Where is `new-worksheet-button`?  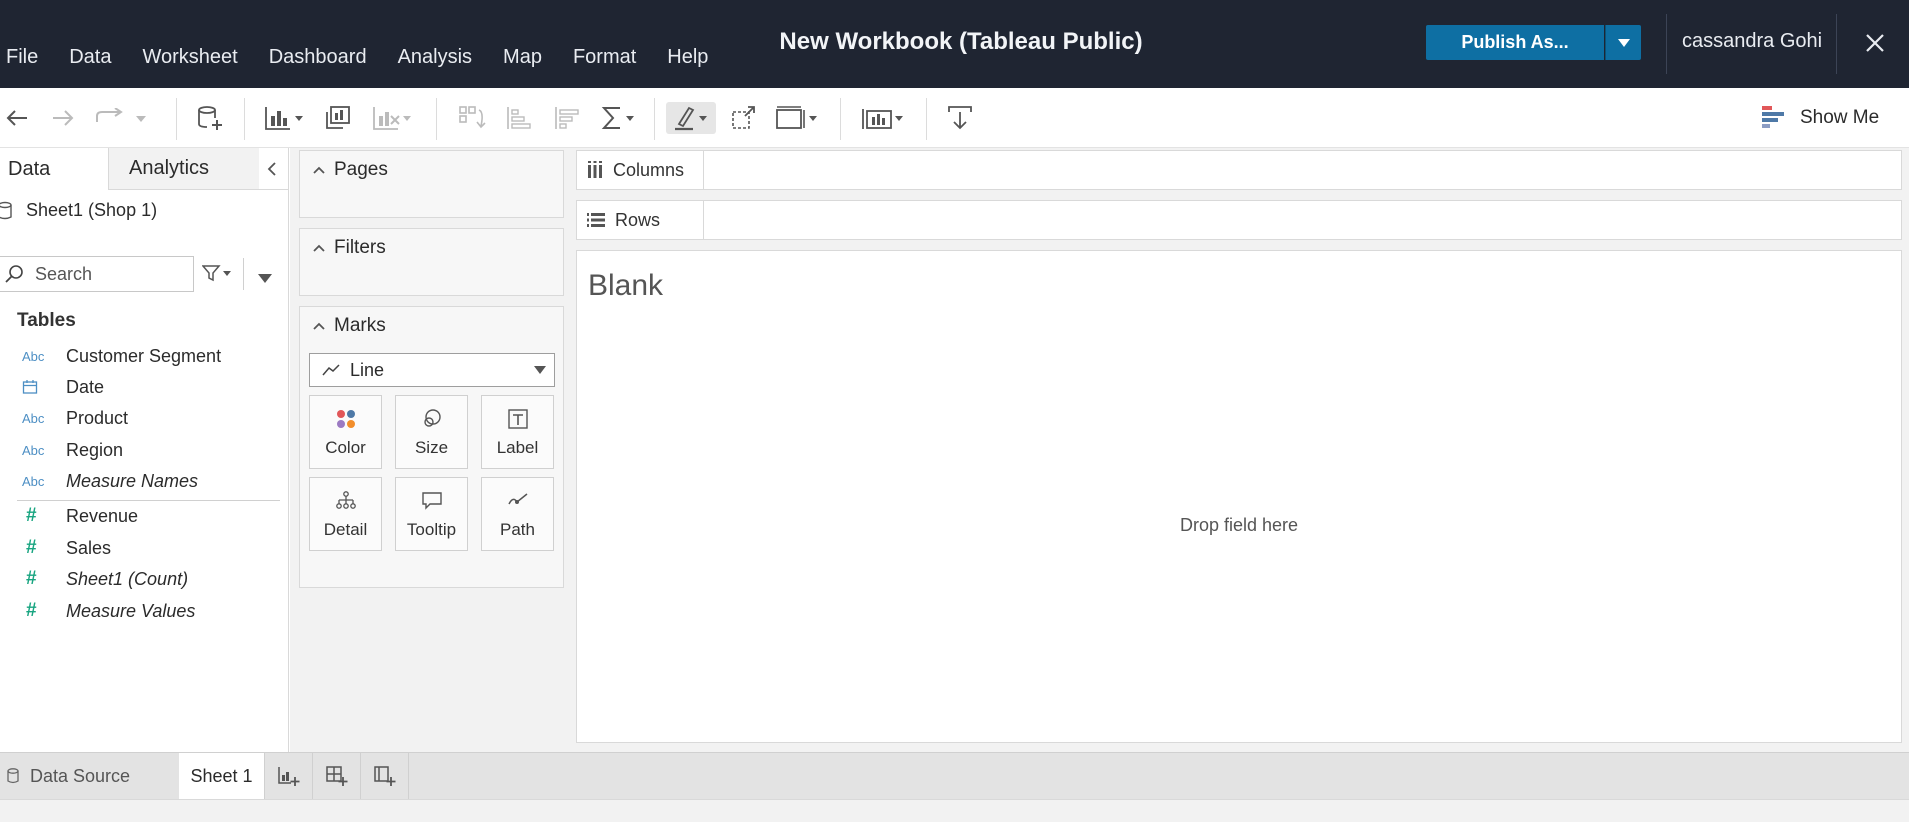
new-worksheet-button is located at coordinates (284, 118).